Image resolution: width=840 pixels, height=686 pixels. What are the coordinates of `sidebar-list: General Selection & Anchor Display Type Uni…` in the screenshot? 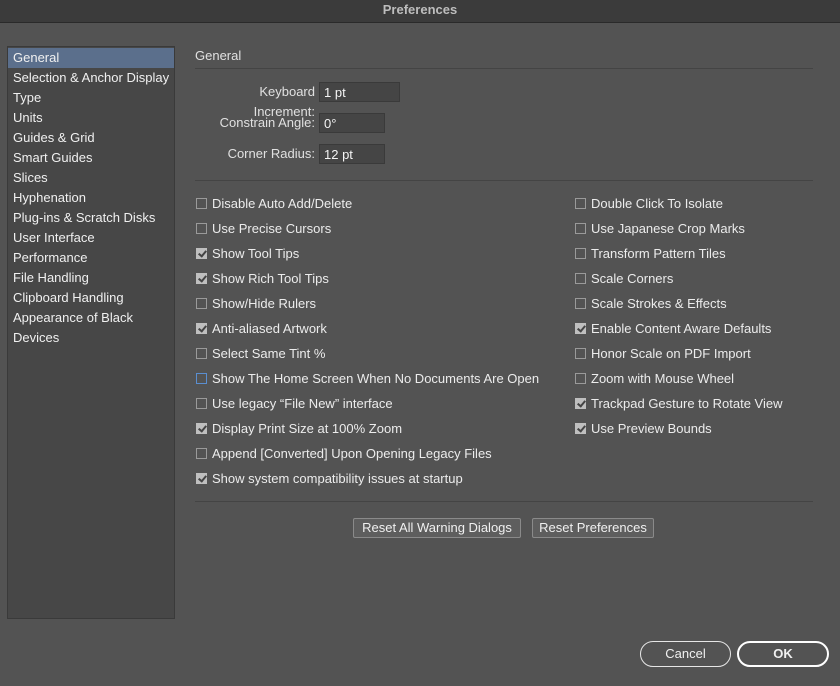 It's located at (91, 197).